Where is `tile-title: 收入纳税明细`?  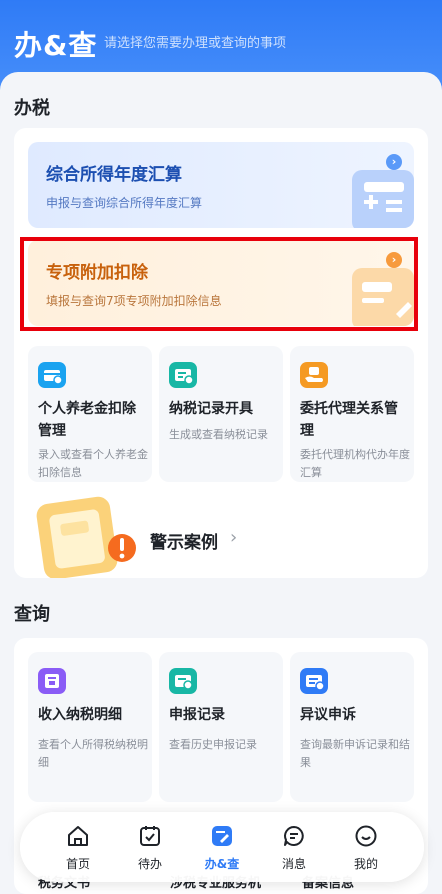
tile-title: 收入纳税明细 is located at coordinates (80, 715).